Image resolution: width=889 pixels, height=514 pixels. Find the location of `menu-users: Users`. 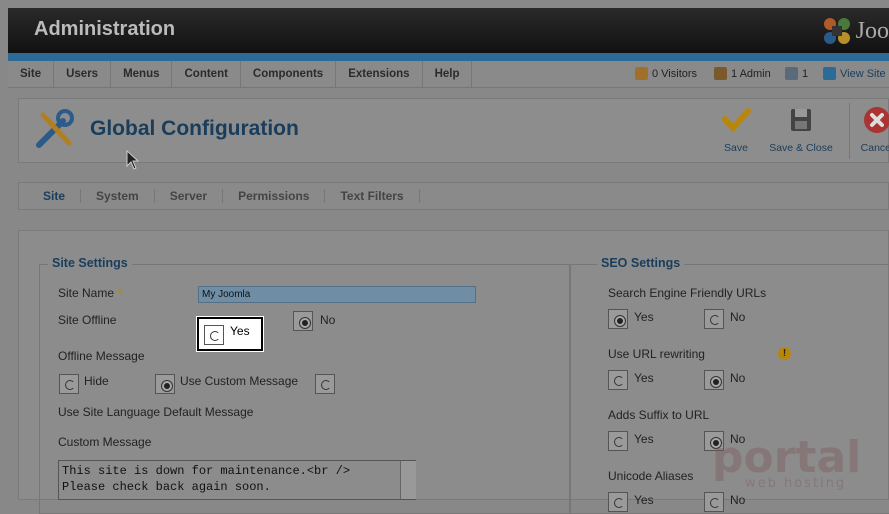

menu-users: Users is located at coordinates (83, 74).